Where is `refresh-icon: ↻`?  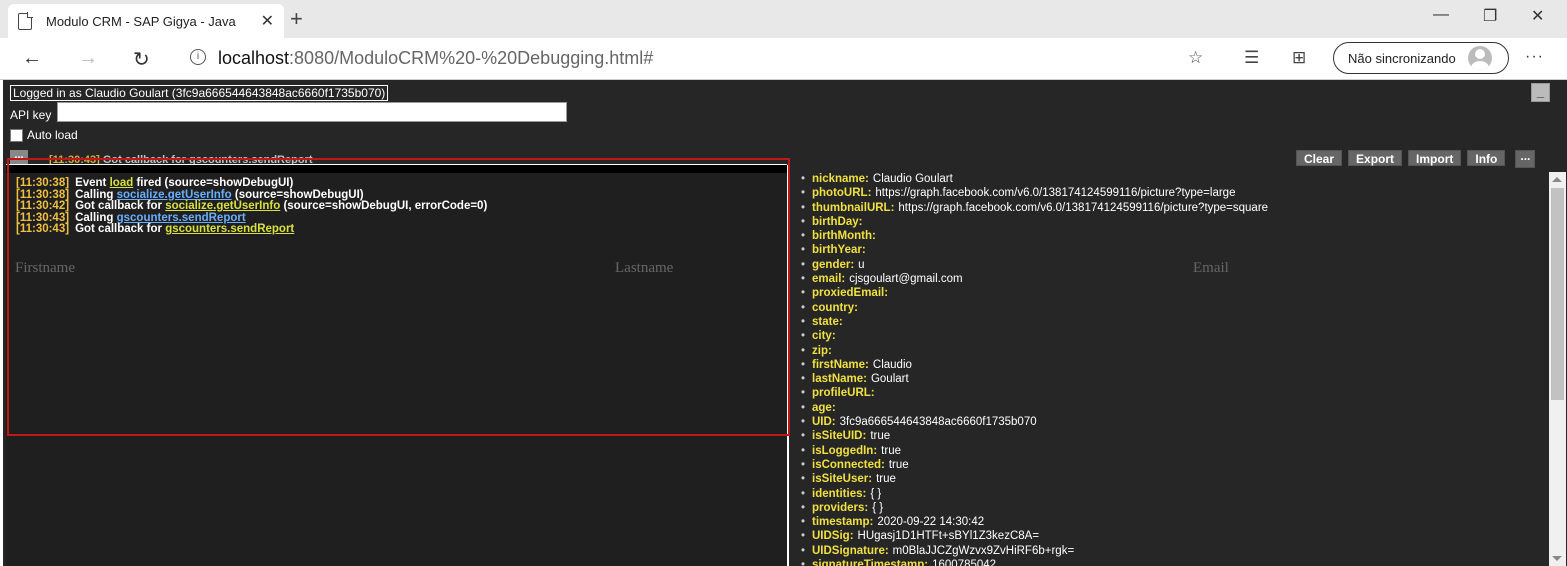
refresh-icon: ↻ is located at coordinates (141, 59).